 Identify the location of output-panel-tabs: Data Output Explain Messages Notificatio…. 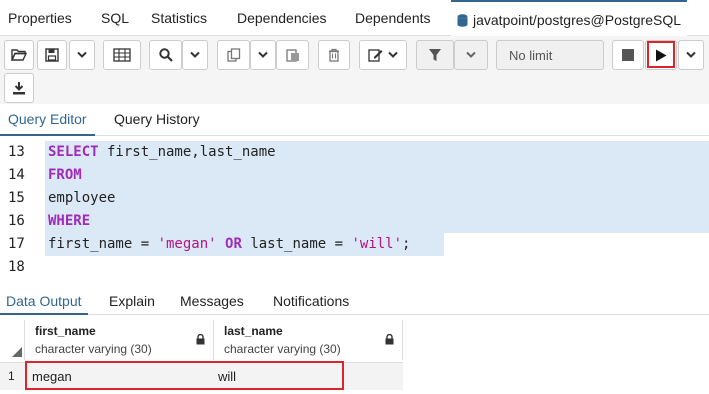
(354, 301).